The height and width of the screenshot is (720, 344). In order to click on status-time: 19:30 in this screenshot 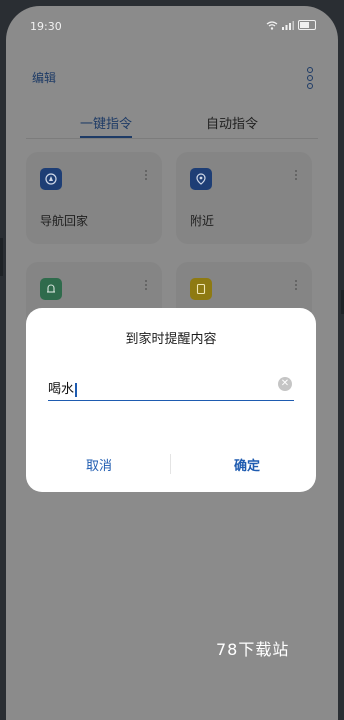, I will do `click(46, 26)`.